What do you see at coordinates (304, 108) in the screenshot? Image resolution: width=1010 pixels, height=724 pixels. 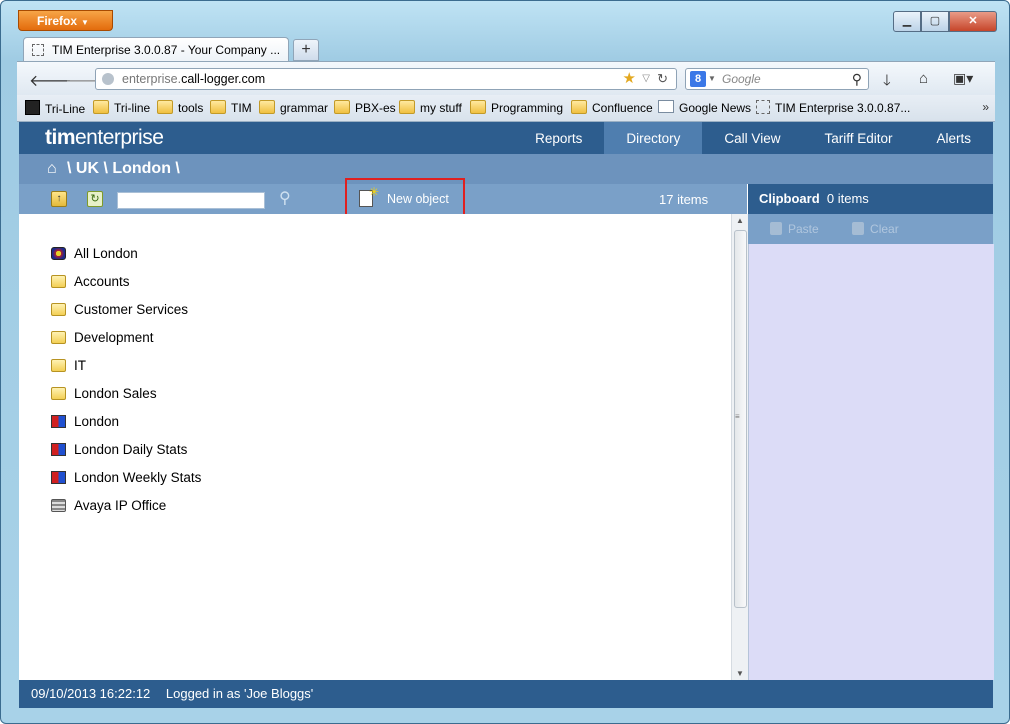 I see `bookmark-label: grammar` at bounding box center [304, 108].